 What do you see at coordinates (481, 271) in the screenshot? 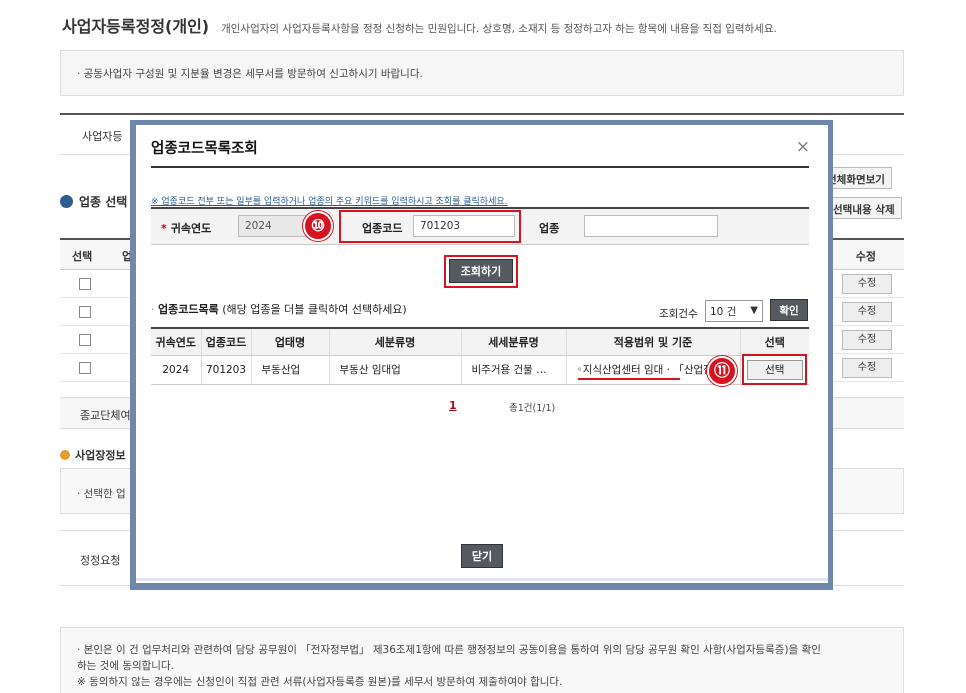
I see `highlight-box-query` at bounding box center [481, 271].